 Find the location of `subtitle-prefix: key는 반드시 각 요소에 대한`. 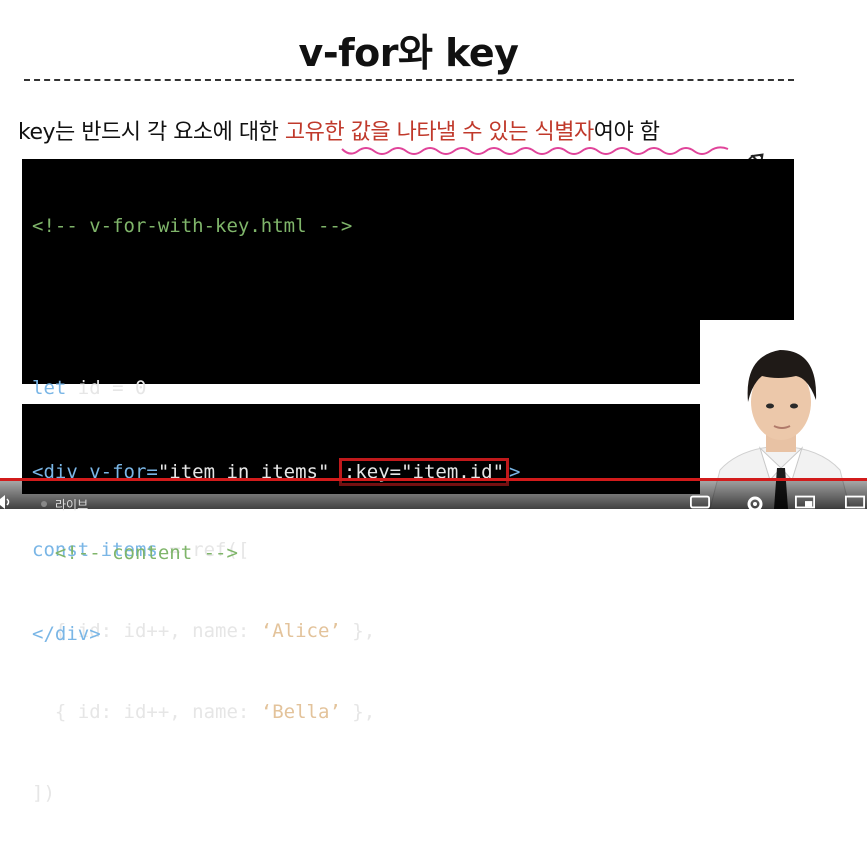

subtitle-prefix: key는 반드시 각 요소에 대한 is located at coordinates (151, 132).